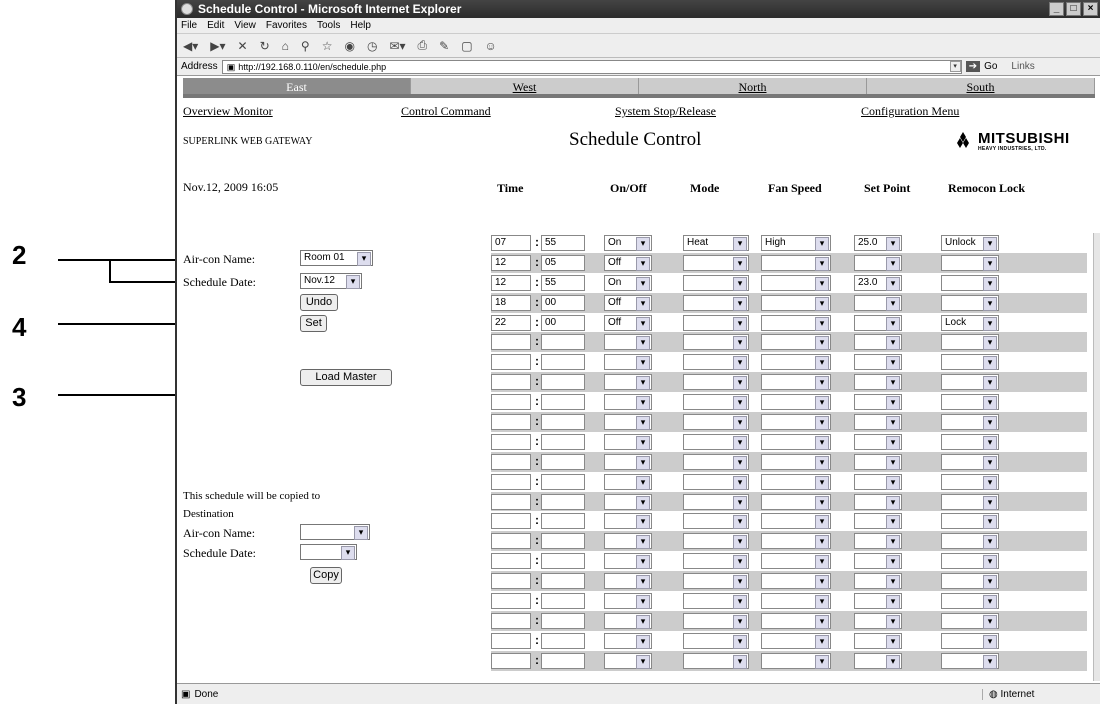  What do you see at coordinates (753, 86) in the screenshot?
I see `tab-north: North` at bounding box center [753, 86].